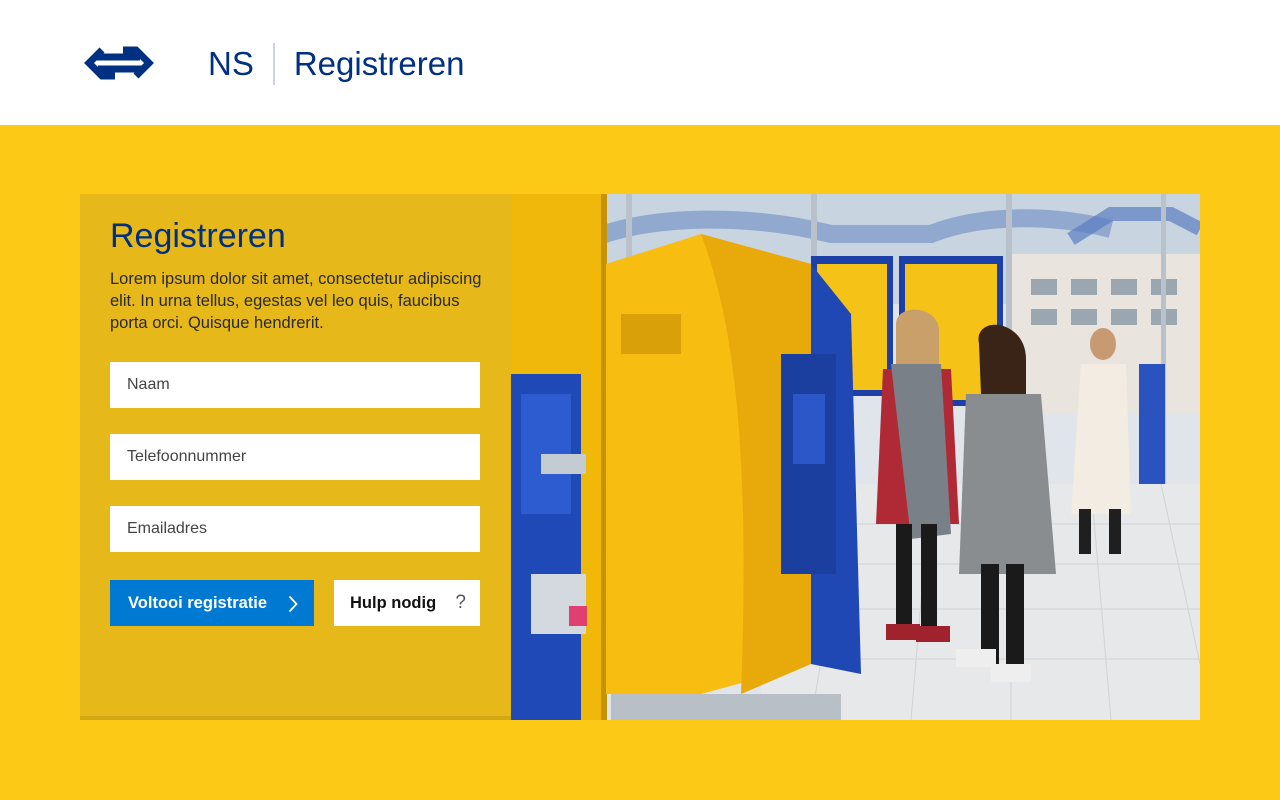 The image size is (1280, 800). I want to click on brand-name: NS, so click(231, 63).